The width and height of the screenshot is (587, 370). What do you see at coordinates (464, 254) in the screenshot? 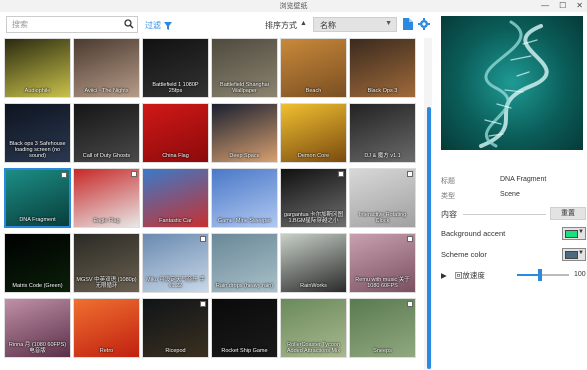
I see `scheme-color-label: Scheme color` at bounding box center [464, 254].